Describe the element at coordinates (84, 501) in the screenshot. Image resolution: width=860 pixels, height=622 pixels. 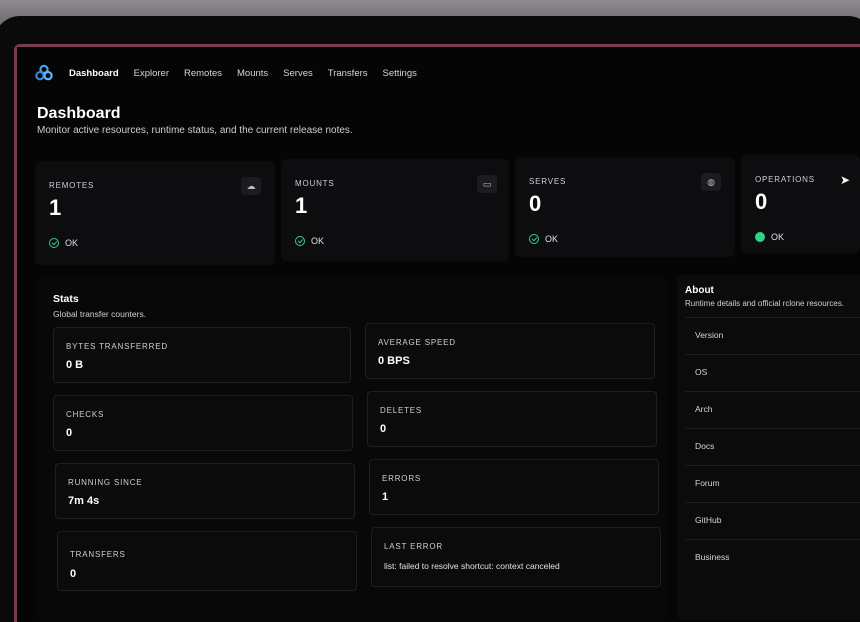
I see `stat-value: 7m 4s` at that location.